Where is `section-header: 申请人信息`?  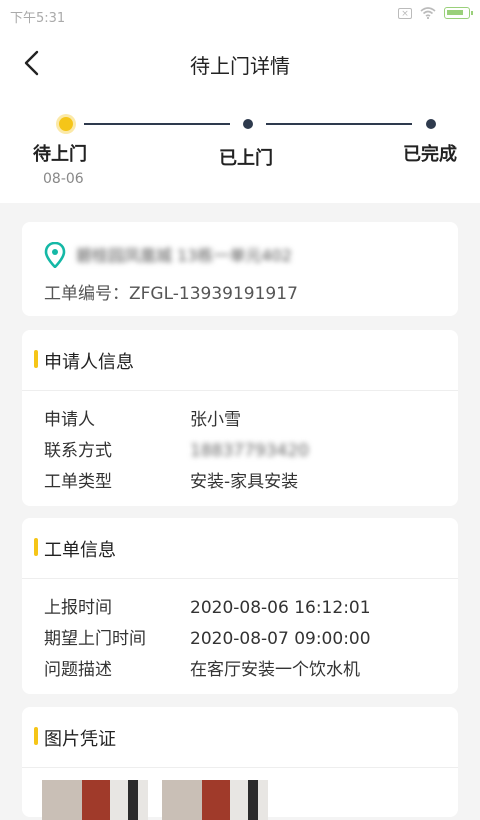
section-header: 申请人信息 is located at coordinates (240, 360).